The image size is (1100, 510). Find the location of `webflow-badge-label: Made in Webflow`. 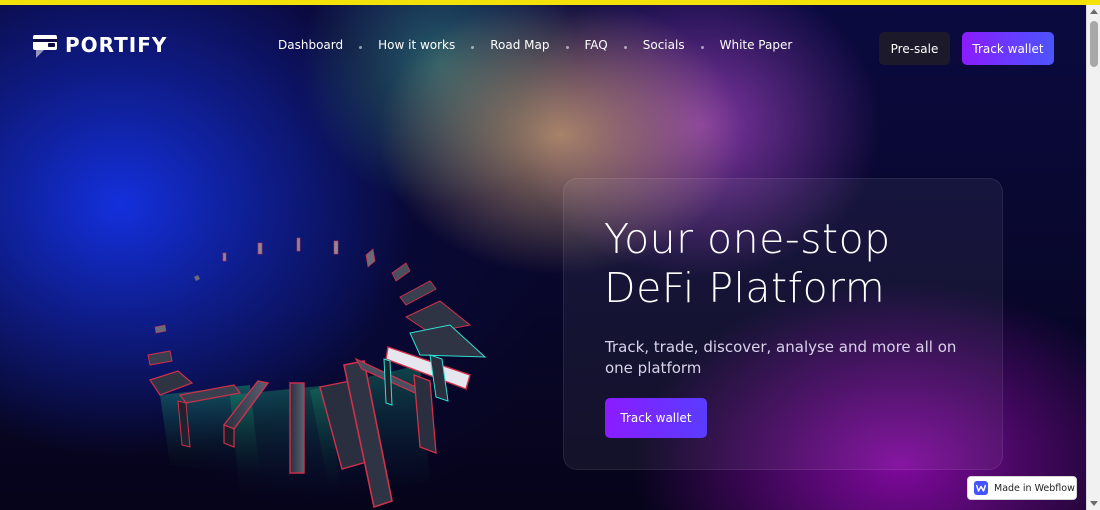

webflow-badge-label: Made in Webflow is located at coordinates (1034, 488).